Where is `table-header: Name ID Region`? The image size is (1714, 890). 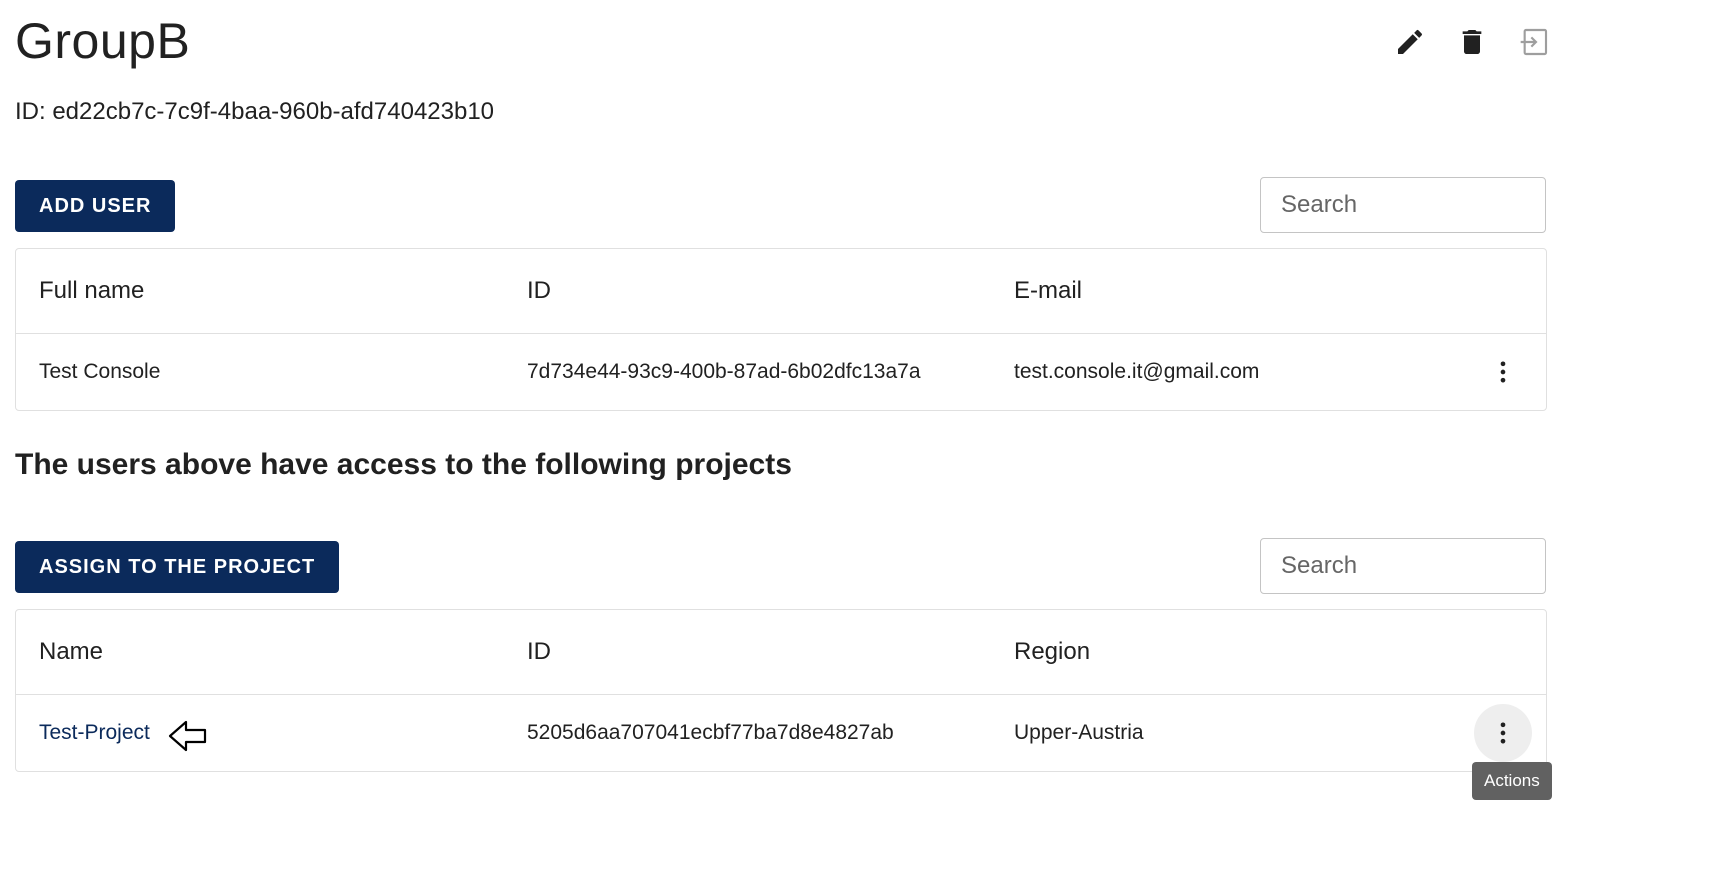
table-header: Name ID Region is located at coordinates (781, 652).